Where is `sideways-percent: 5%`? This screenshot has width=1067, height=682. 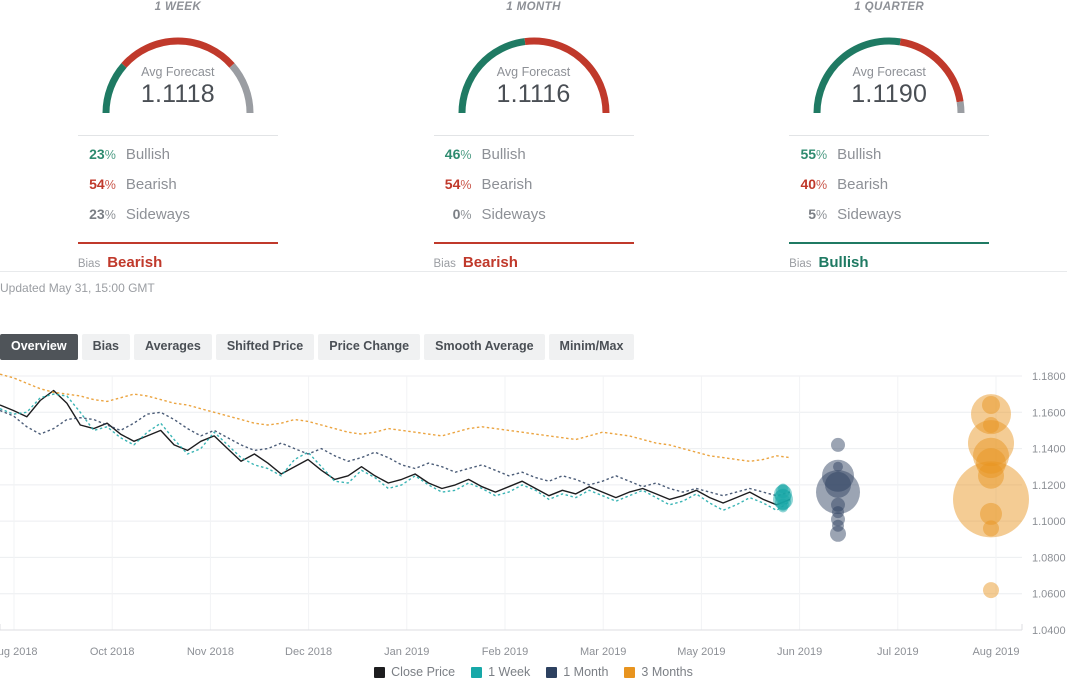 sideways-percent: 5% is located at coordinates (813, 214).